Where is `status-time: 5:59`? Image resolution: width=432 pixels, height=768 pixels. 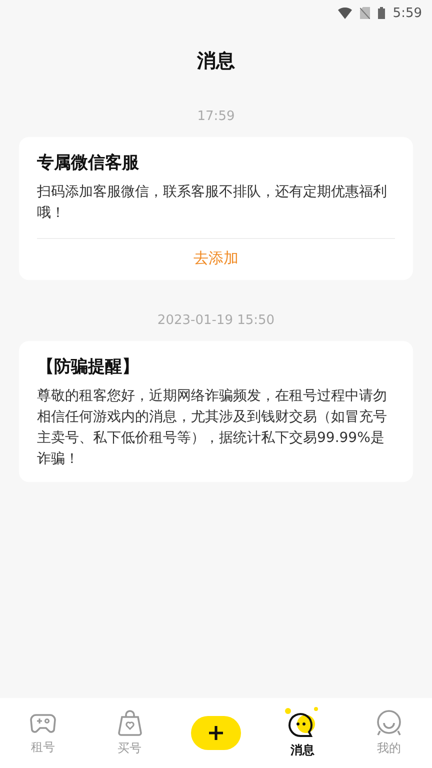
status-time: 5:59 is located at coordinates (407, 13).